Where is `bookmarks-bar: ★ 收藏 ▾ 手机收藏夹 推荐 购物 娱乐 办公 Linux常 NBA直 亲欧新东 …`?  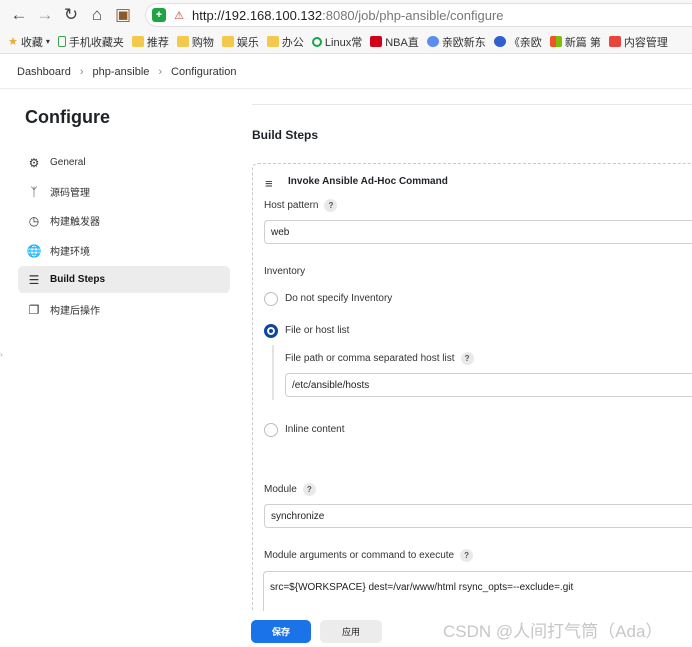 bookmarks-bar: ★ 收藏 ▾ 手机收藏夹 推荐 购物 娱乐 办公 Linux常 NBA直 亲欧新东 … is located at coordinates (346, 42).